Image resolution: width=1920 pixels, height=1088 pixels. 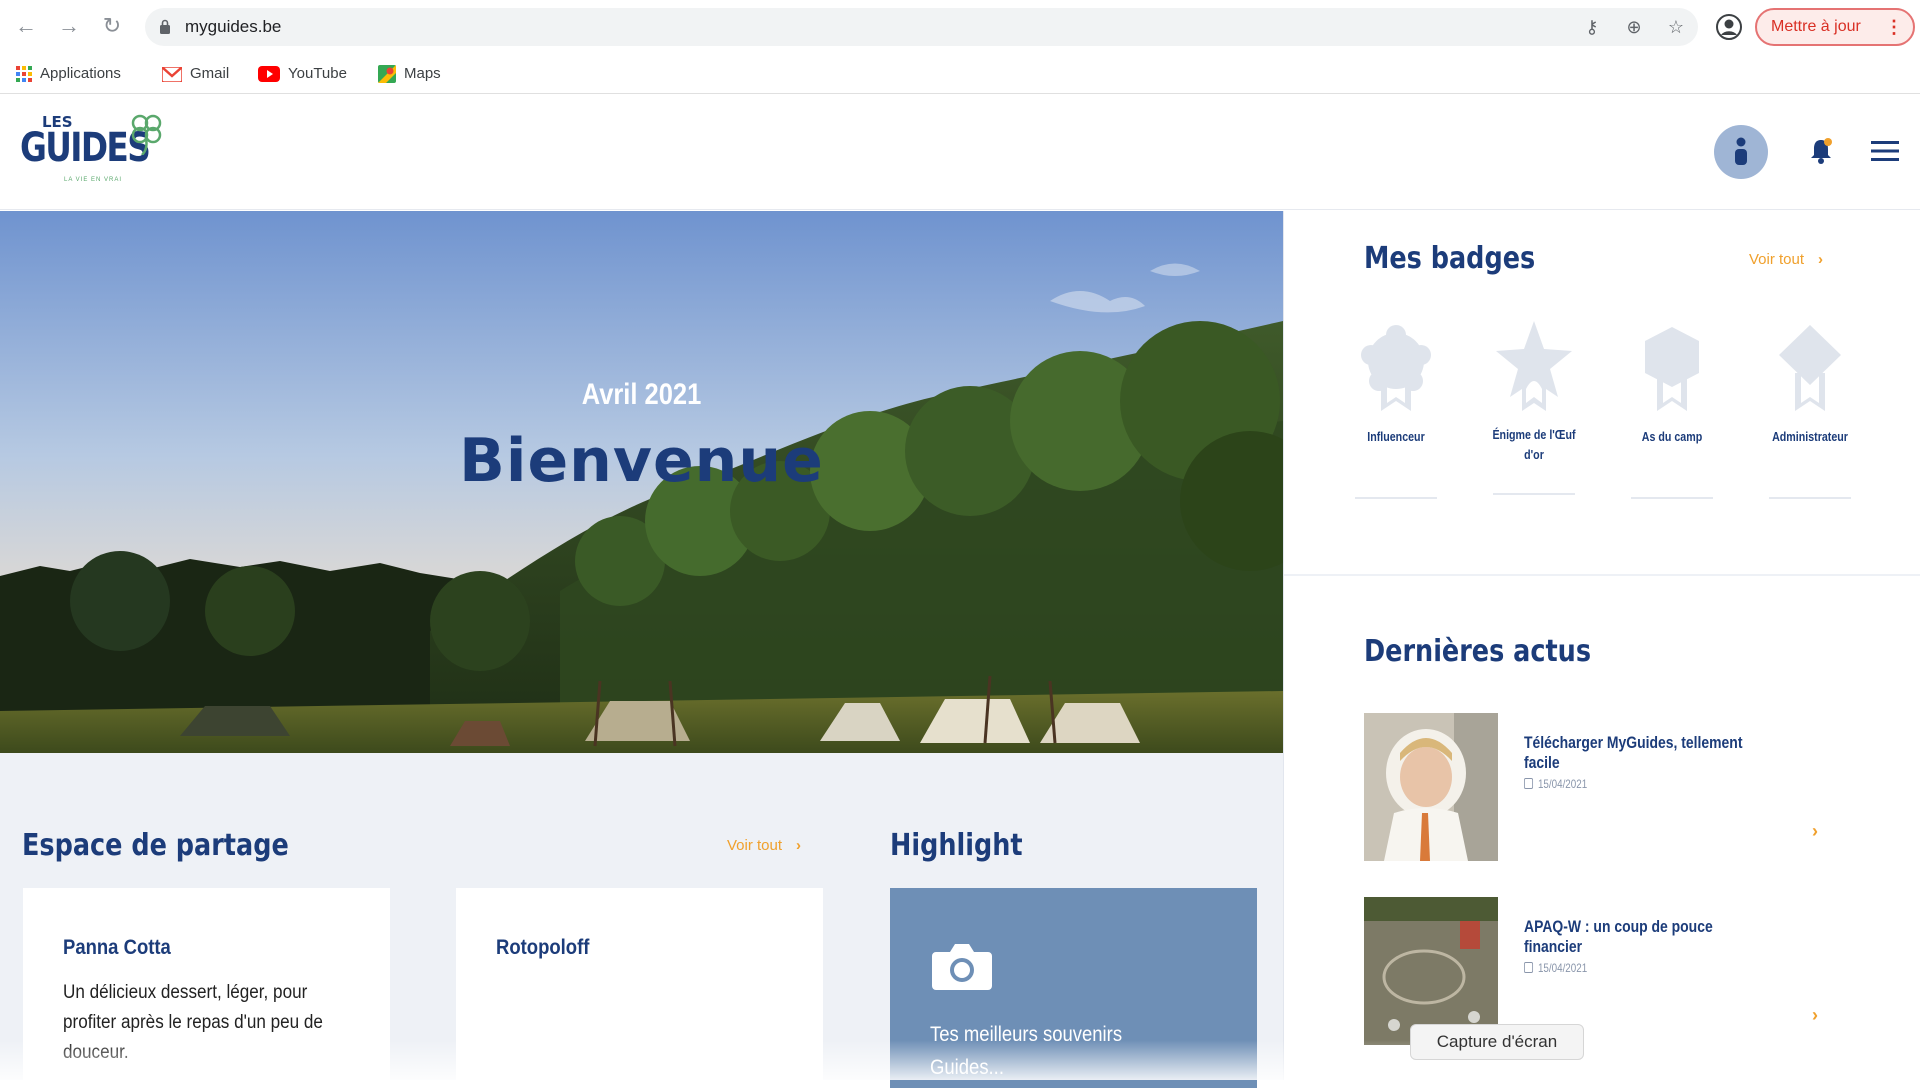 I want to click on bookmark-star-icon: ☆, so click(x=1676, y=27).